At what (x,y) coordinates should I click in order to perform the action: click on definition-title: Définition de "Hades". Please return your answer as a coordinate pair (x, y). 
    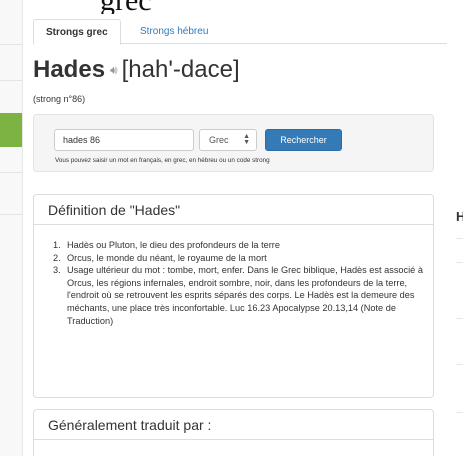
    Looking at the image, I should click on (233, 210).